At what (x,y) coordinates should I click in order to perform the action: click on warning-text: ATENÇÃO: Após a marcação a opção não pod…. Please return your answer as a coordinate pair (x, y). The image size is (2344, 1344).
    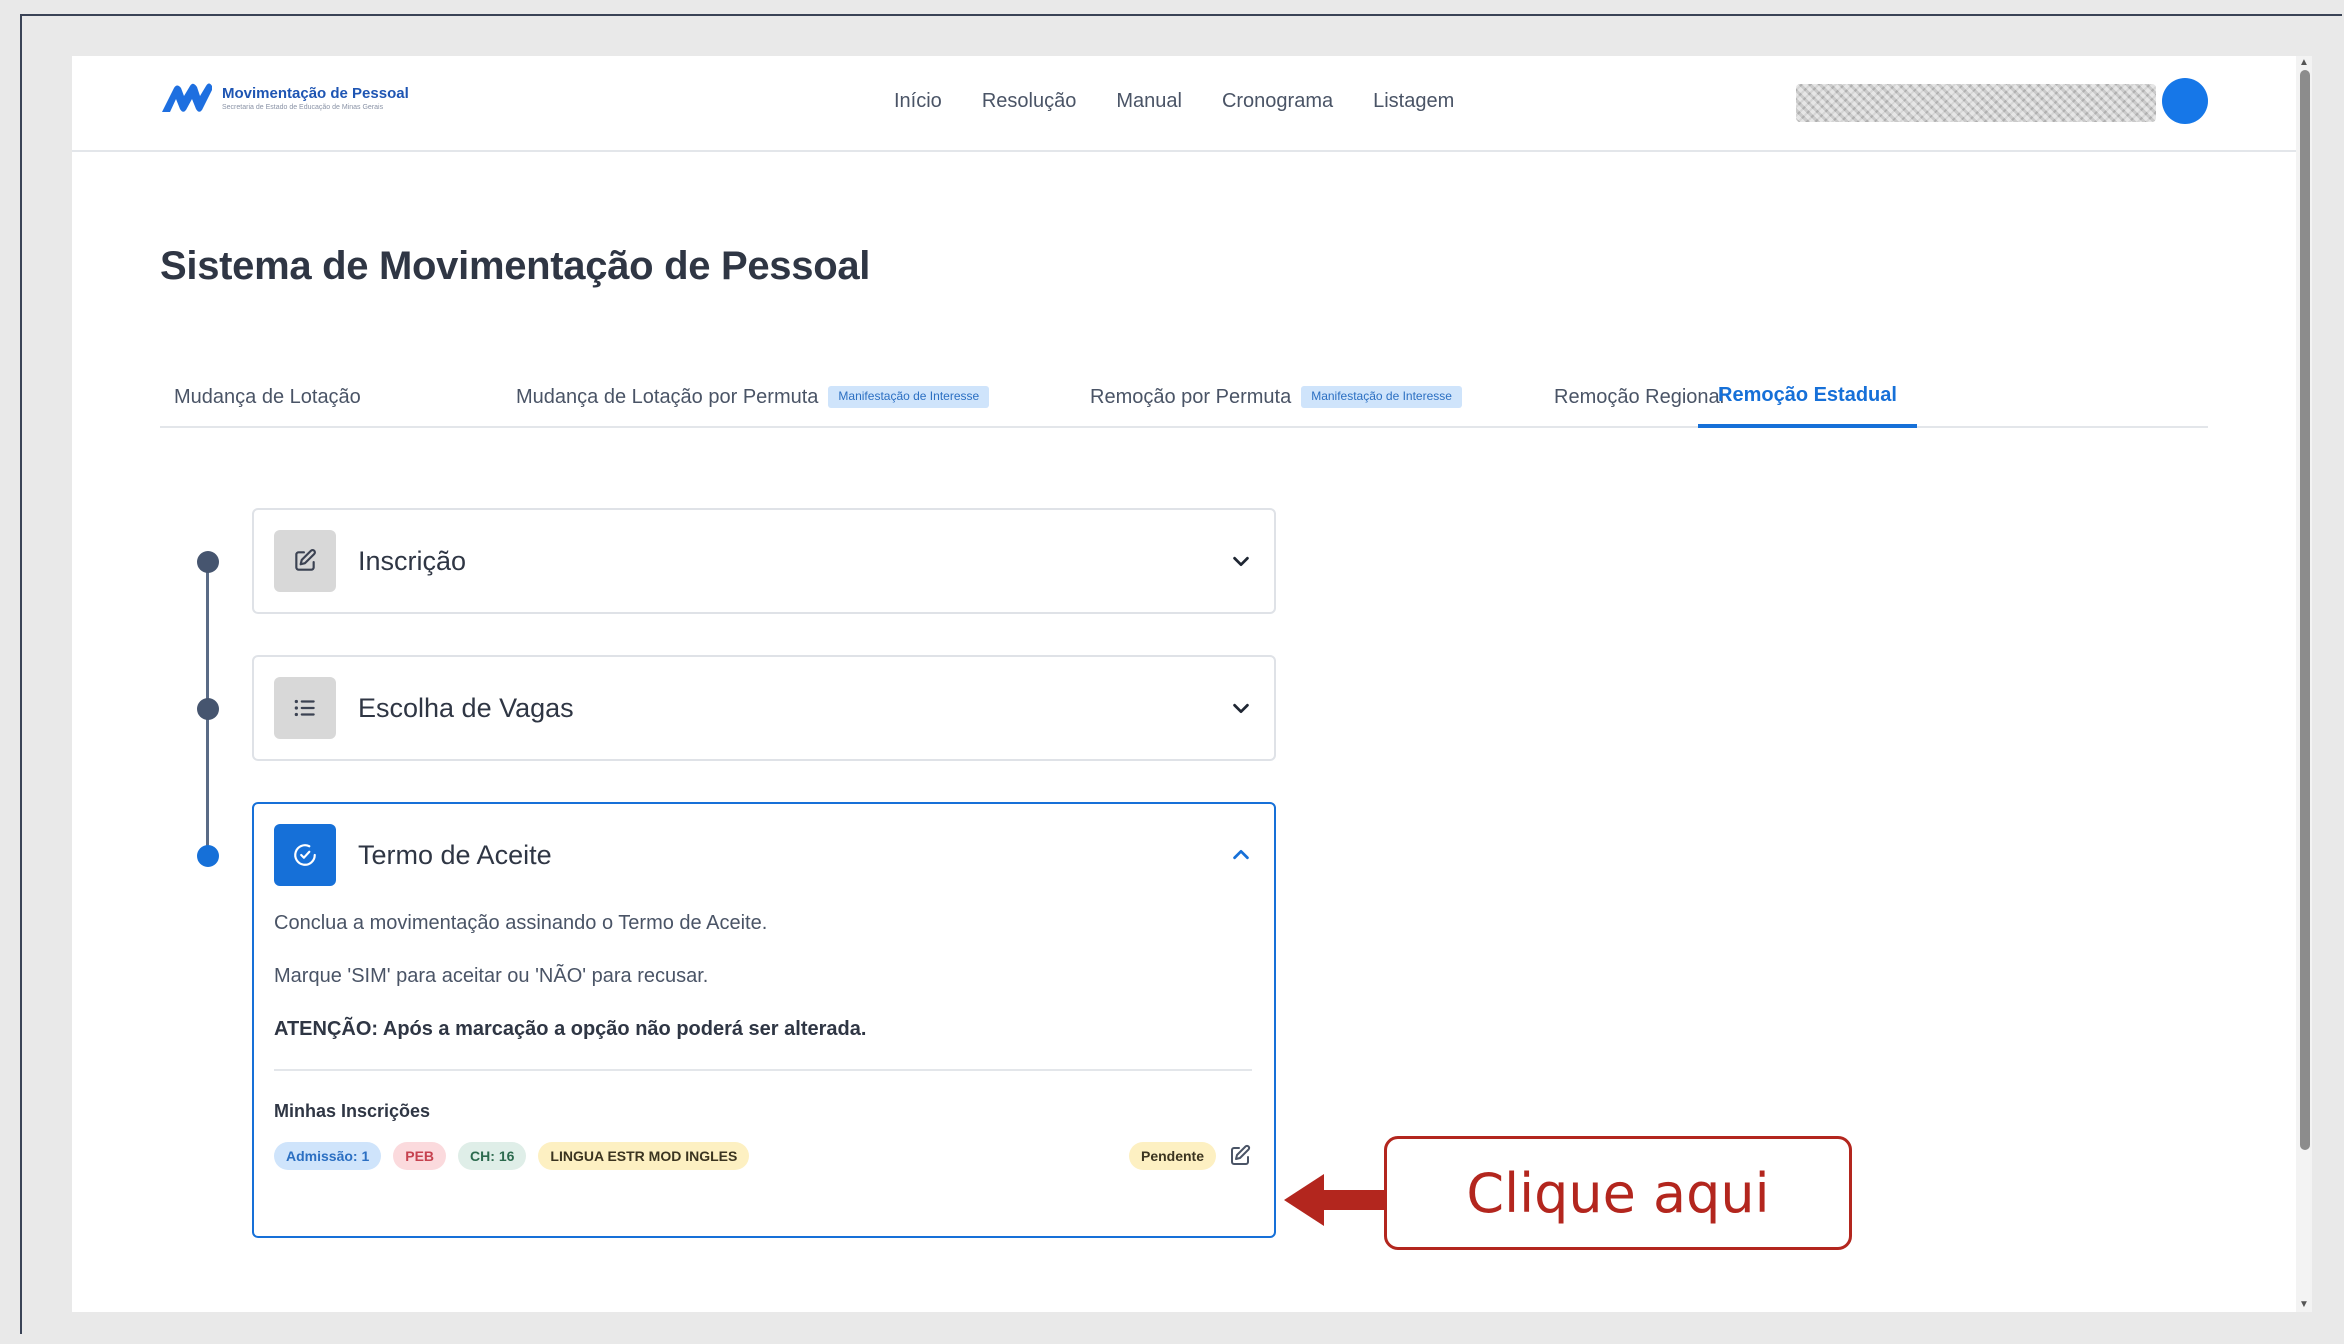
    Looking at the image, I should click on (570, 1029).